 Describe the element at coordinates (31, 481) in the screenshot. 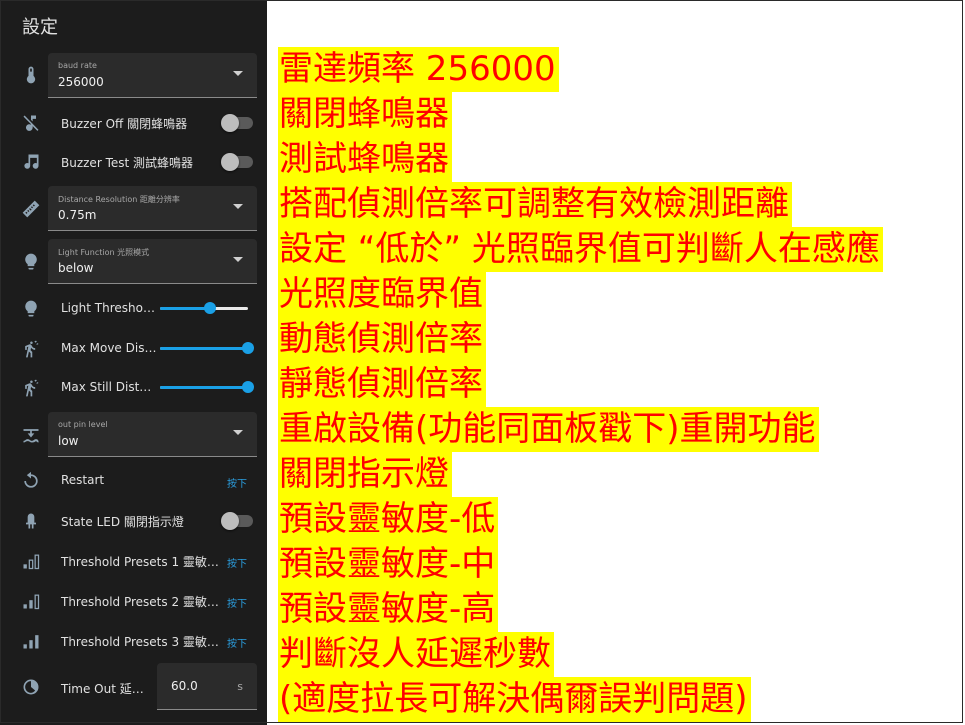

I see `restart-icon` at that location.